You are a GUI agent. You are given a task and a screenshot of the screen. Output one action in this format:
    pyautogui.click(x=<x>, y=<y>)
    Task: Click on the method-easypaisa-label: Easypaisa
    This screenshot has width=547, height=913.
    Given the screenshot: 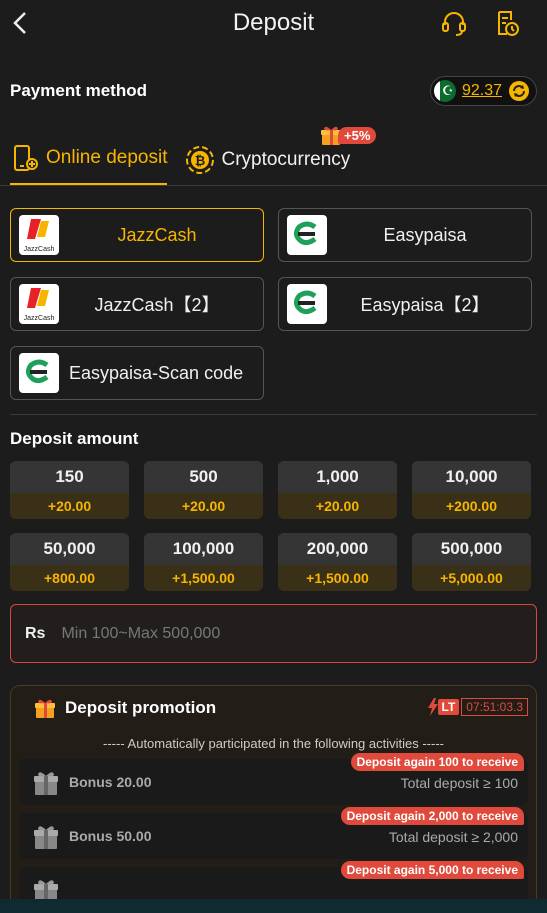 What is the action you would take?
    pyautogui.click(x=425, y=234)
    